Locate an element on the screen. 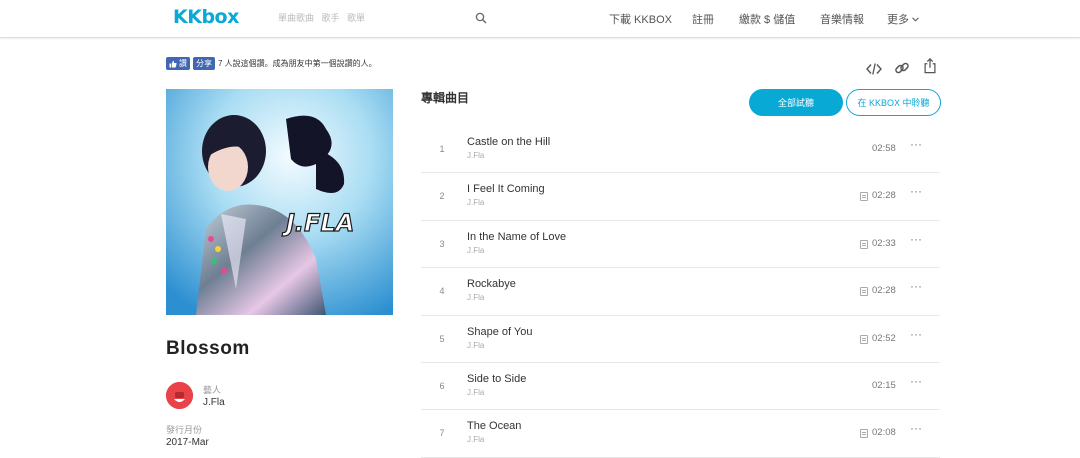  facebook-share-button: 分享 is located at coordinates (204, 63).